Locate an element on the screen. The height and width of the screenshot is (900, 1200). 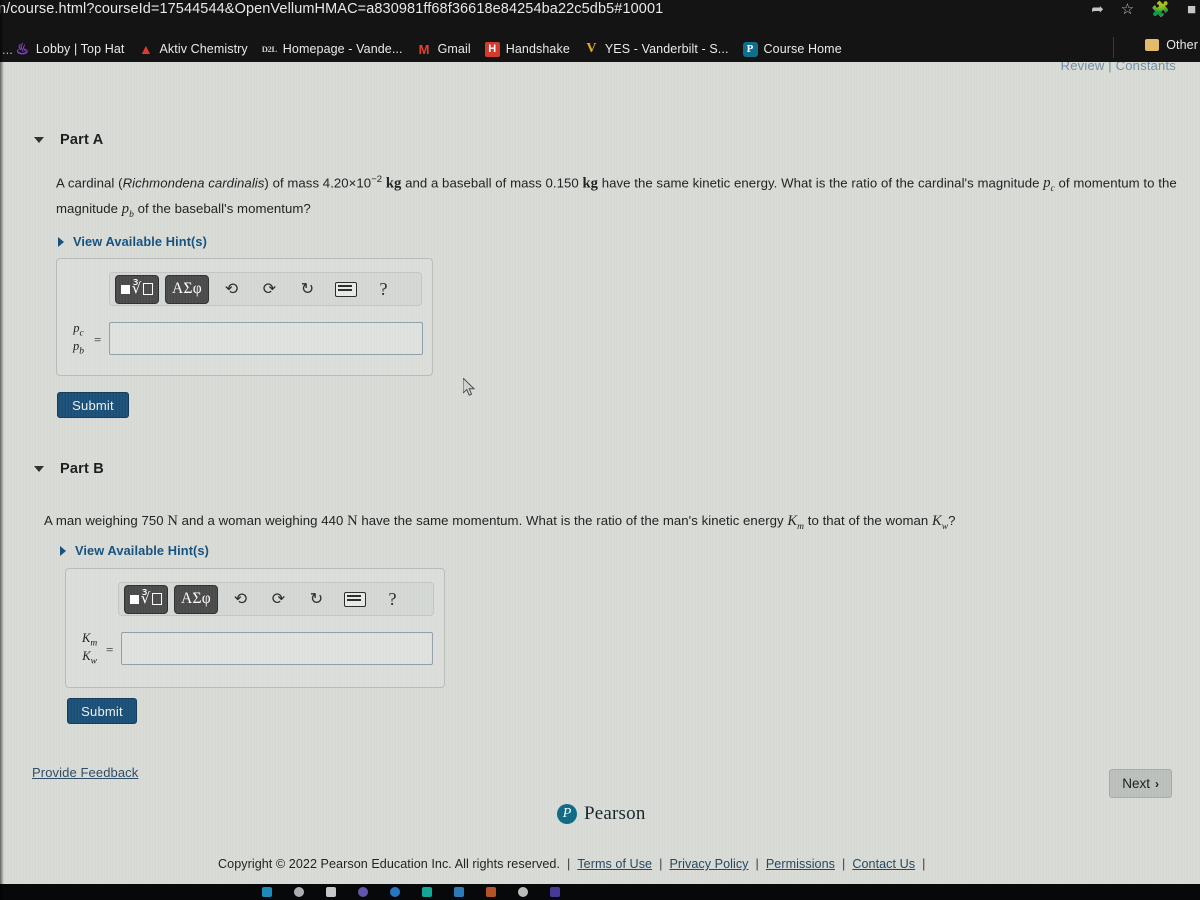
bookmarks-divider is located at coordinates (1113, 47).